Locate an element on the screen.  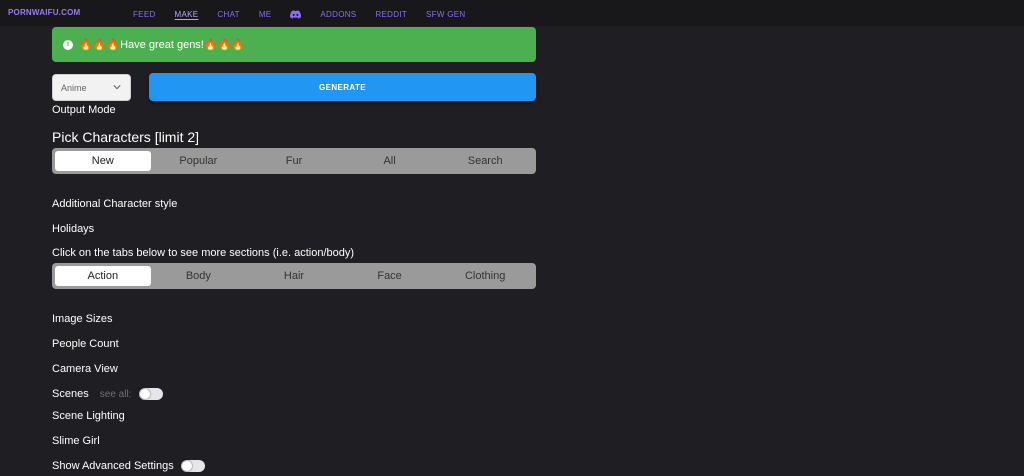
tab-body: Body is located at coordinates (199, 276).